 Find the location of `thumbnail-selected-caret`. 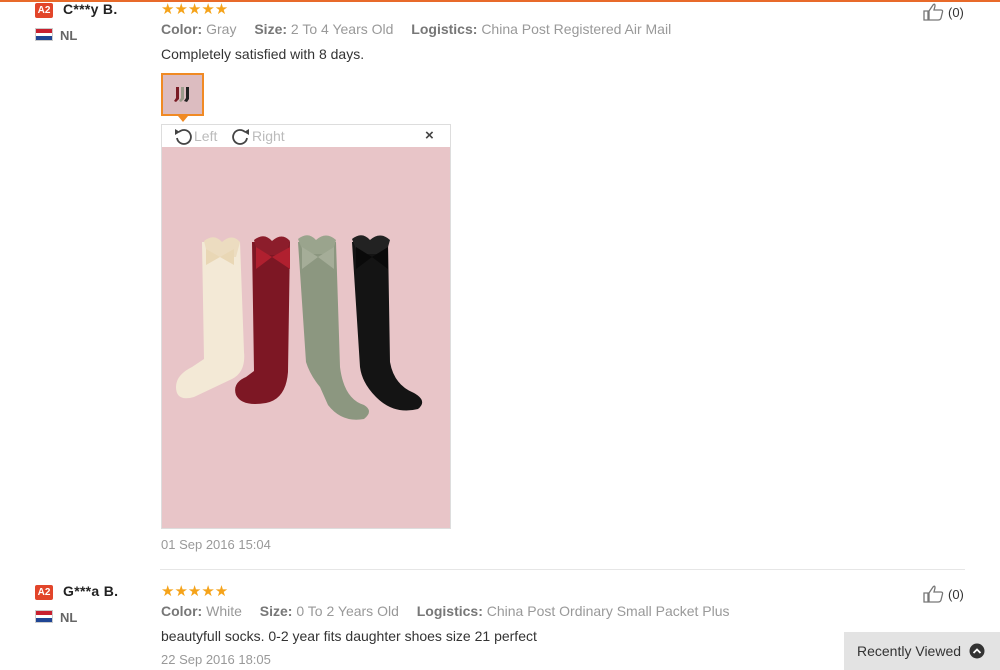

thumbnail-selected-caret is located at coordinates (183, 119).